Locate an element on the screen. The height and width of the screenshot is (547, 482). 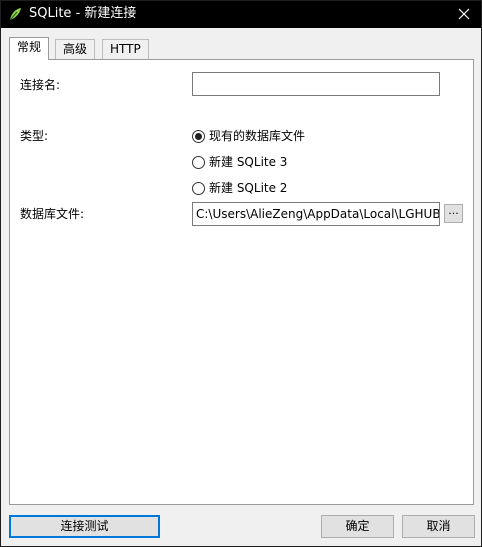
close-button is located at coordinates (464, 14).